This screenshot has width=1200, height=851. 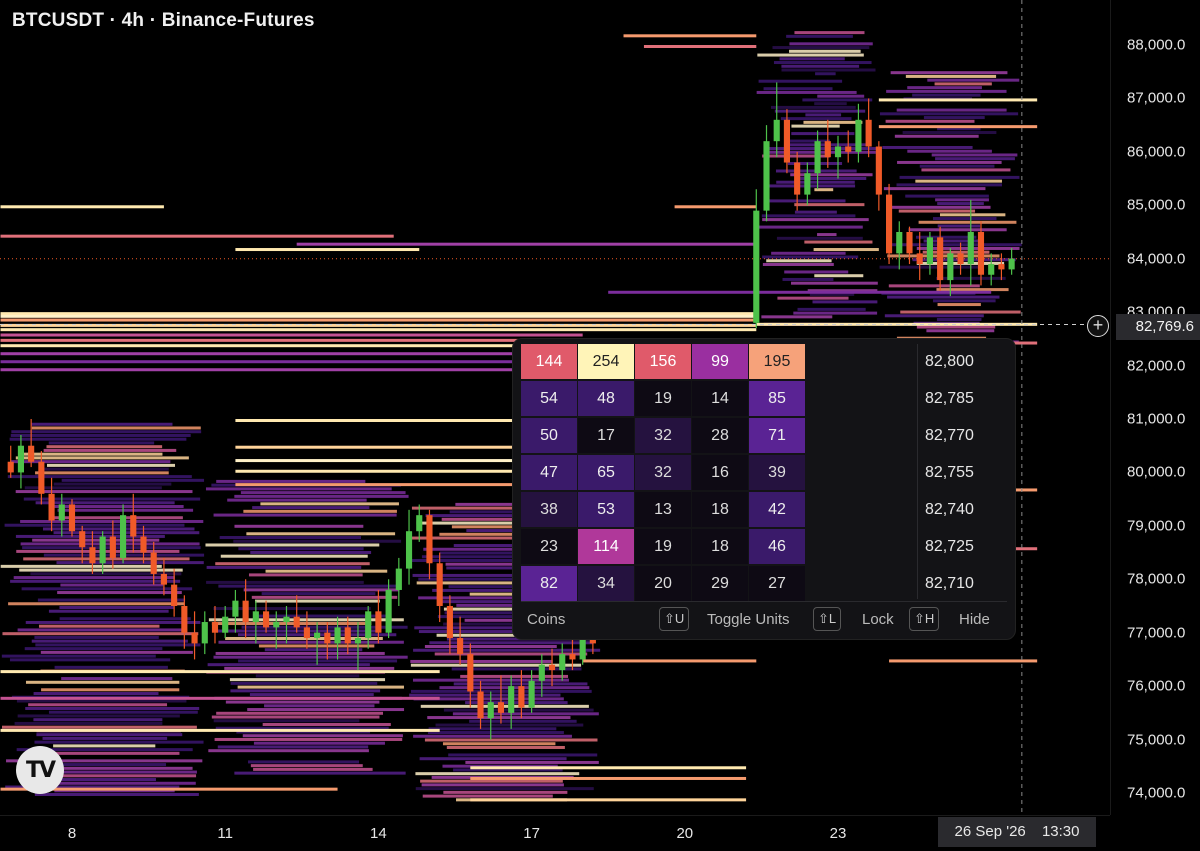 I want to click on lock-button: Lock, so click(x=878, y=620).